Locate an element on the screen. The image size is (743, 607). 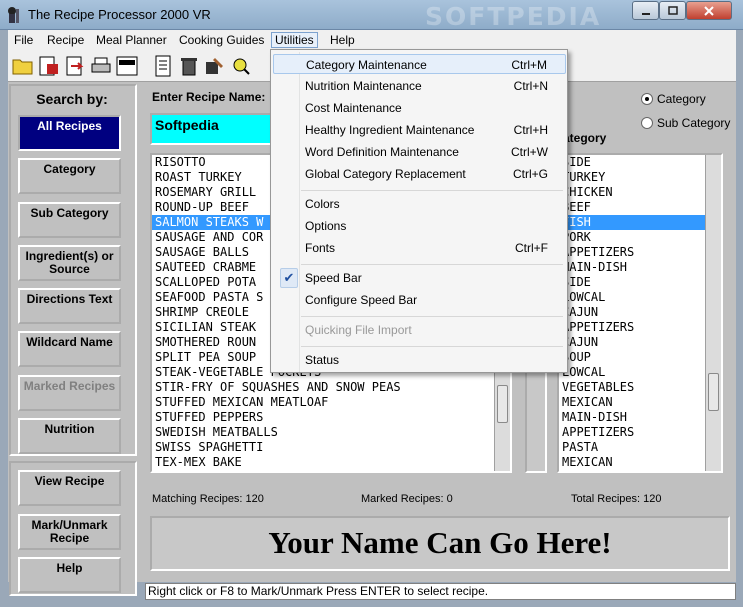
minimize-button is located at coordinates (645, 10).